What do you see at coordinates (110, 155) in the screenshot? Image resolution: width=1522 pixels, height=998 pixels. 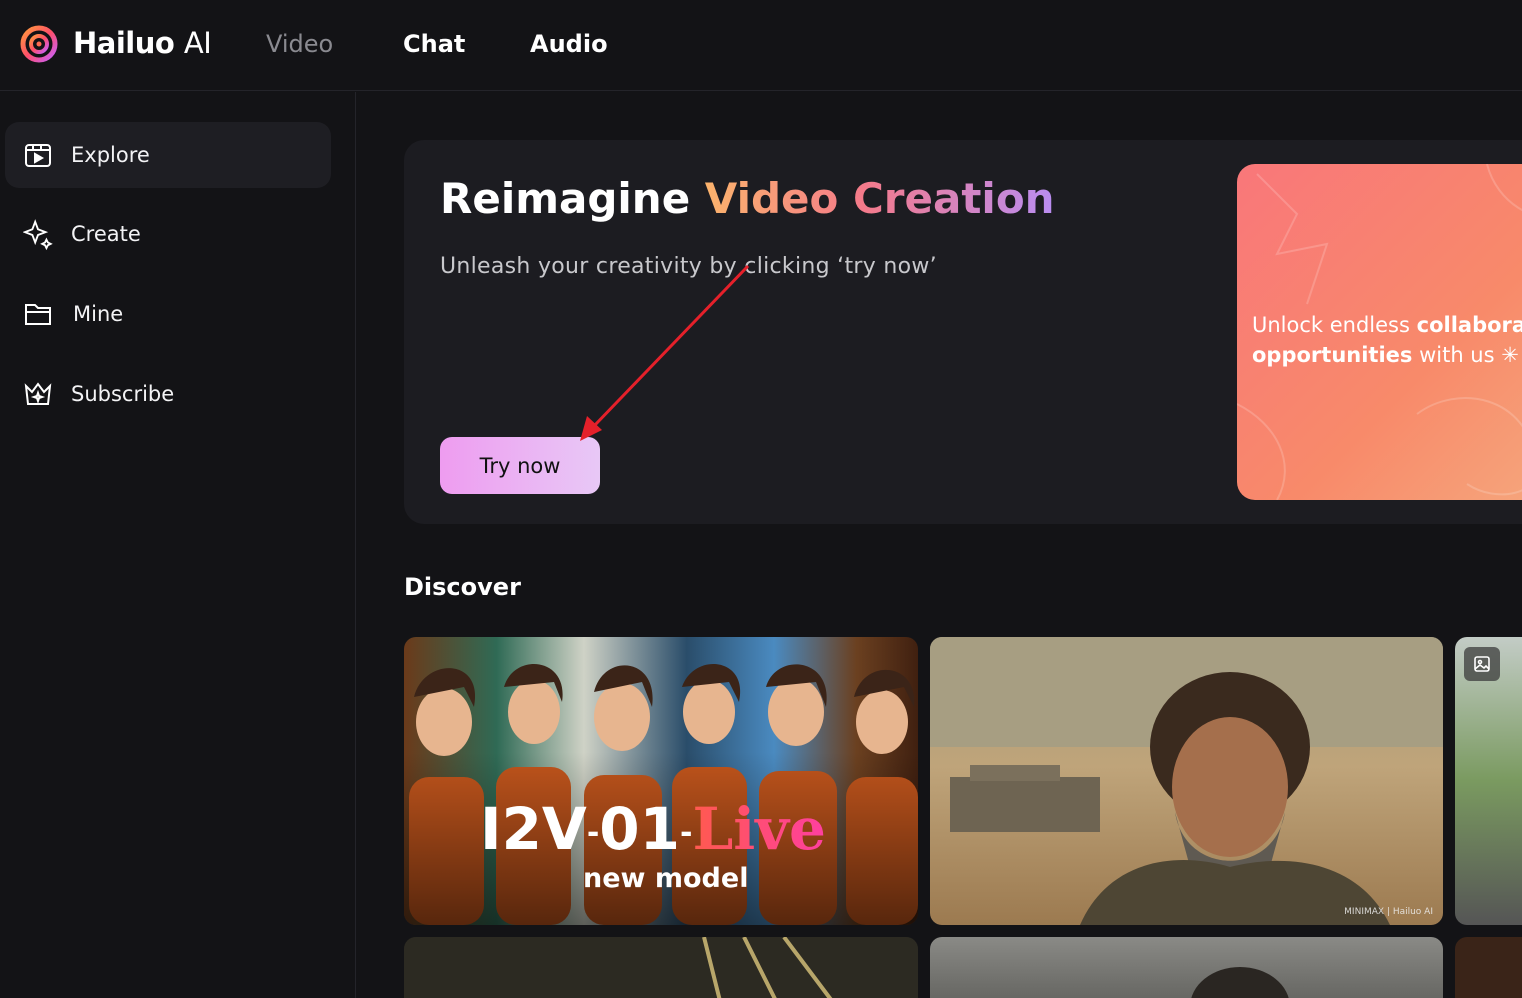 I see `sidebar-item-label: Explore` at bounding box center [110, 155].